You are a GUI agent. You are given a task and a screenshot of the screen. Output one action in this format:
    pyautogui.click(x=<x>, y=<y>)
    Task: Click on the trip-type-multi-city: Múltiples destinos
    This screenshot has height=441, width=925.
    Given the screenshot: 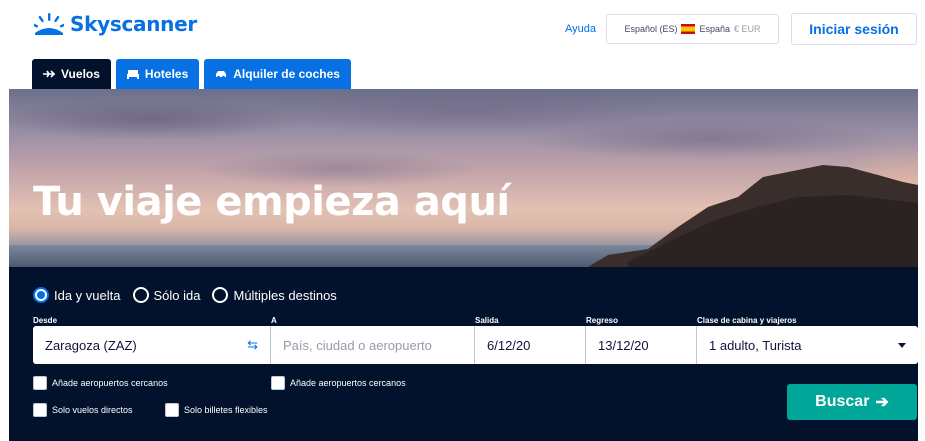 What is the action you would take?
    pyautogui.click(x=274, y=295)
    